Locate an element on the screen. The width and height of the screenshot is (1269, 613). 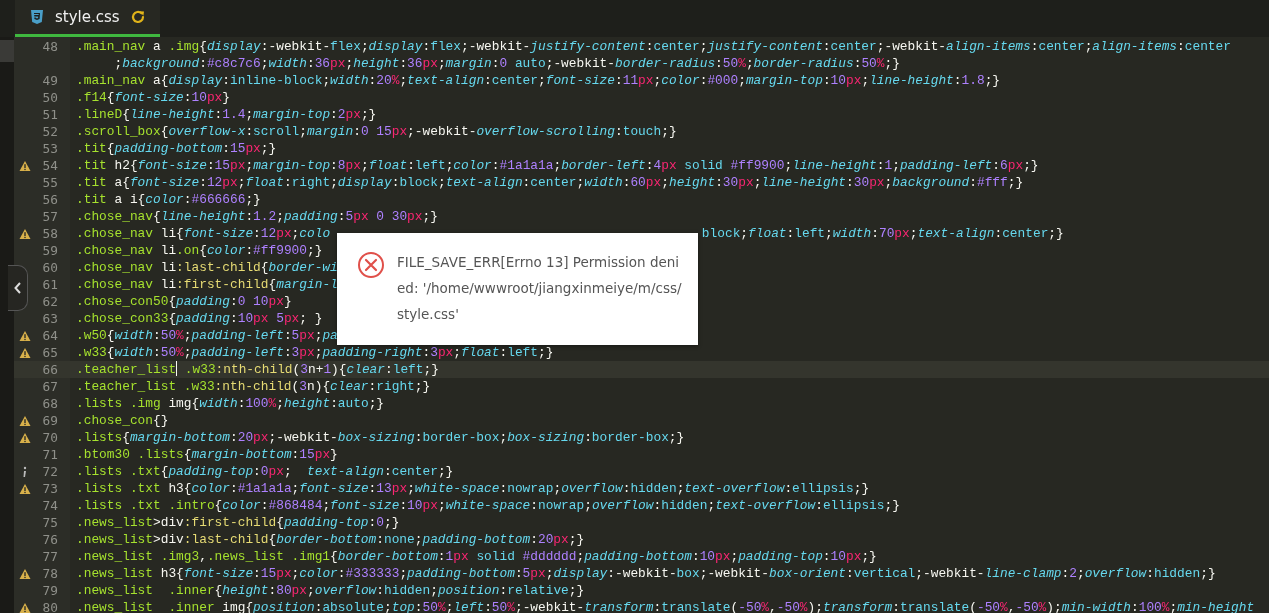
code-line: .chose_nav li.on{color:#ff9900;} is located at coordinates (199, 250).